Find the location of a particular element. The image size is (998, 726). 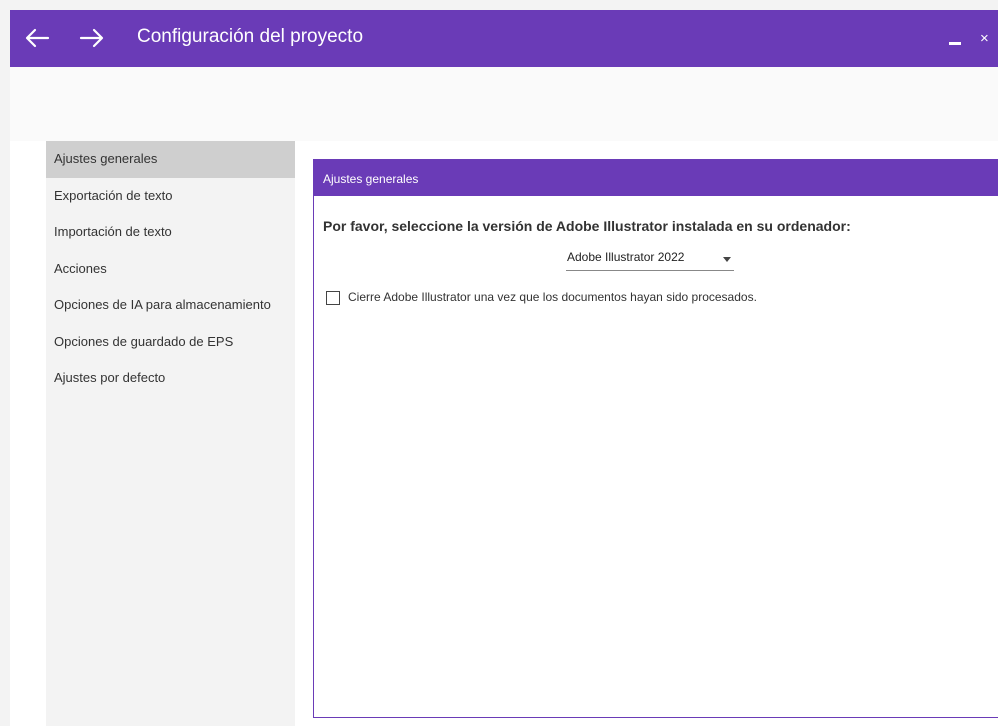

toolbar-area is located at coordinates (504, 104).